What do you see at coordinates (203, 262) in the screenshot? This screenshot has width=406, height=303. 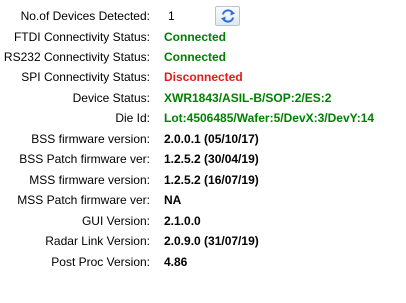 I see `post-proc-row: Post Proc Version: 4.86` at bounding box center [203, 262].